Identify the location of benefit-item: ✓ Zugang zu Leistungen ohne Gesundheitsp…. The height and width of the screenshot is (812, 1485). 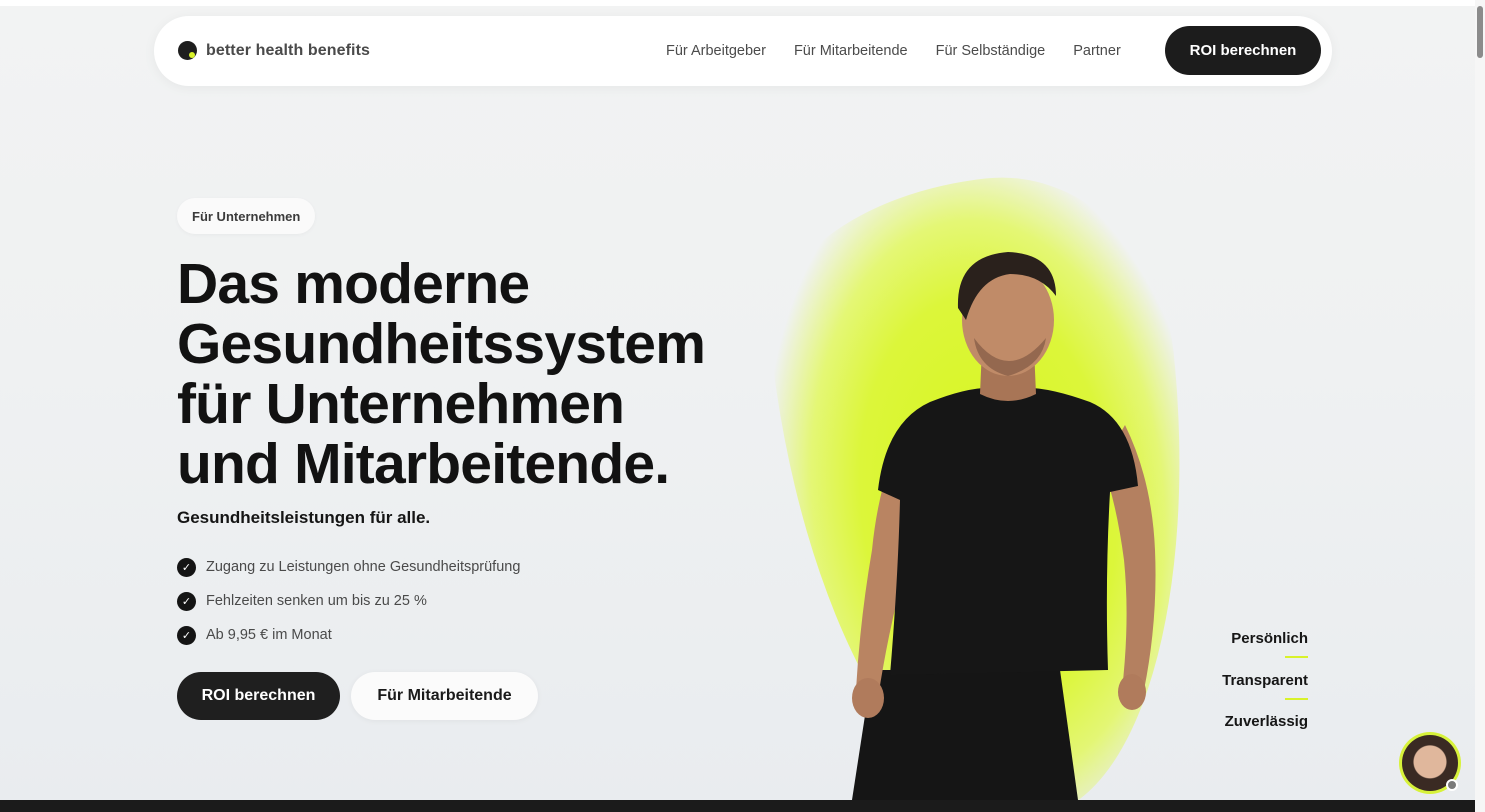
(348, 567).